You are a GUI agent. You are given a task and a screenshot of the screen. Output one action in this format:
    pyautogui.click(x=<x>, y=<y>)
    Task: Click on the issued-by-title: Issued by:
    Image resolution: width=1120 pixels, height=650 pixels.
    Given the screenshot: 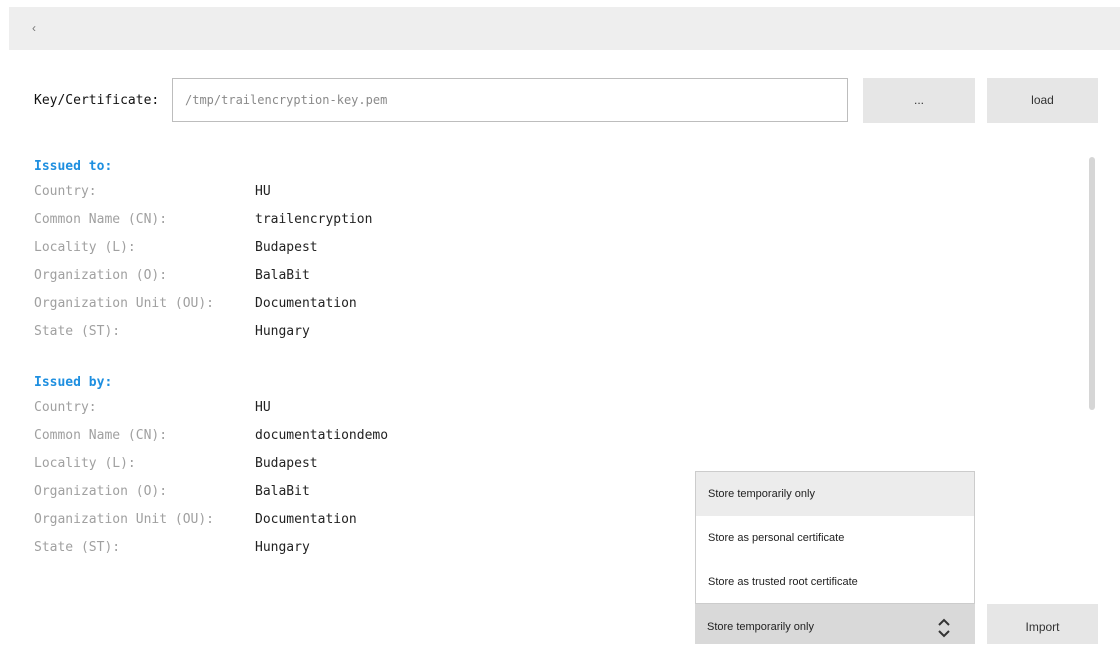 What is the action you would take?
    pyautogui.click(x=73, y=382)
    